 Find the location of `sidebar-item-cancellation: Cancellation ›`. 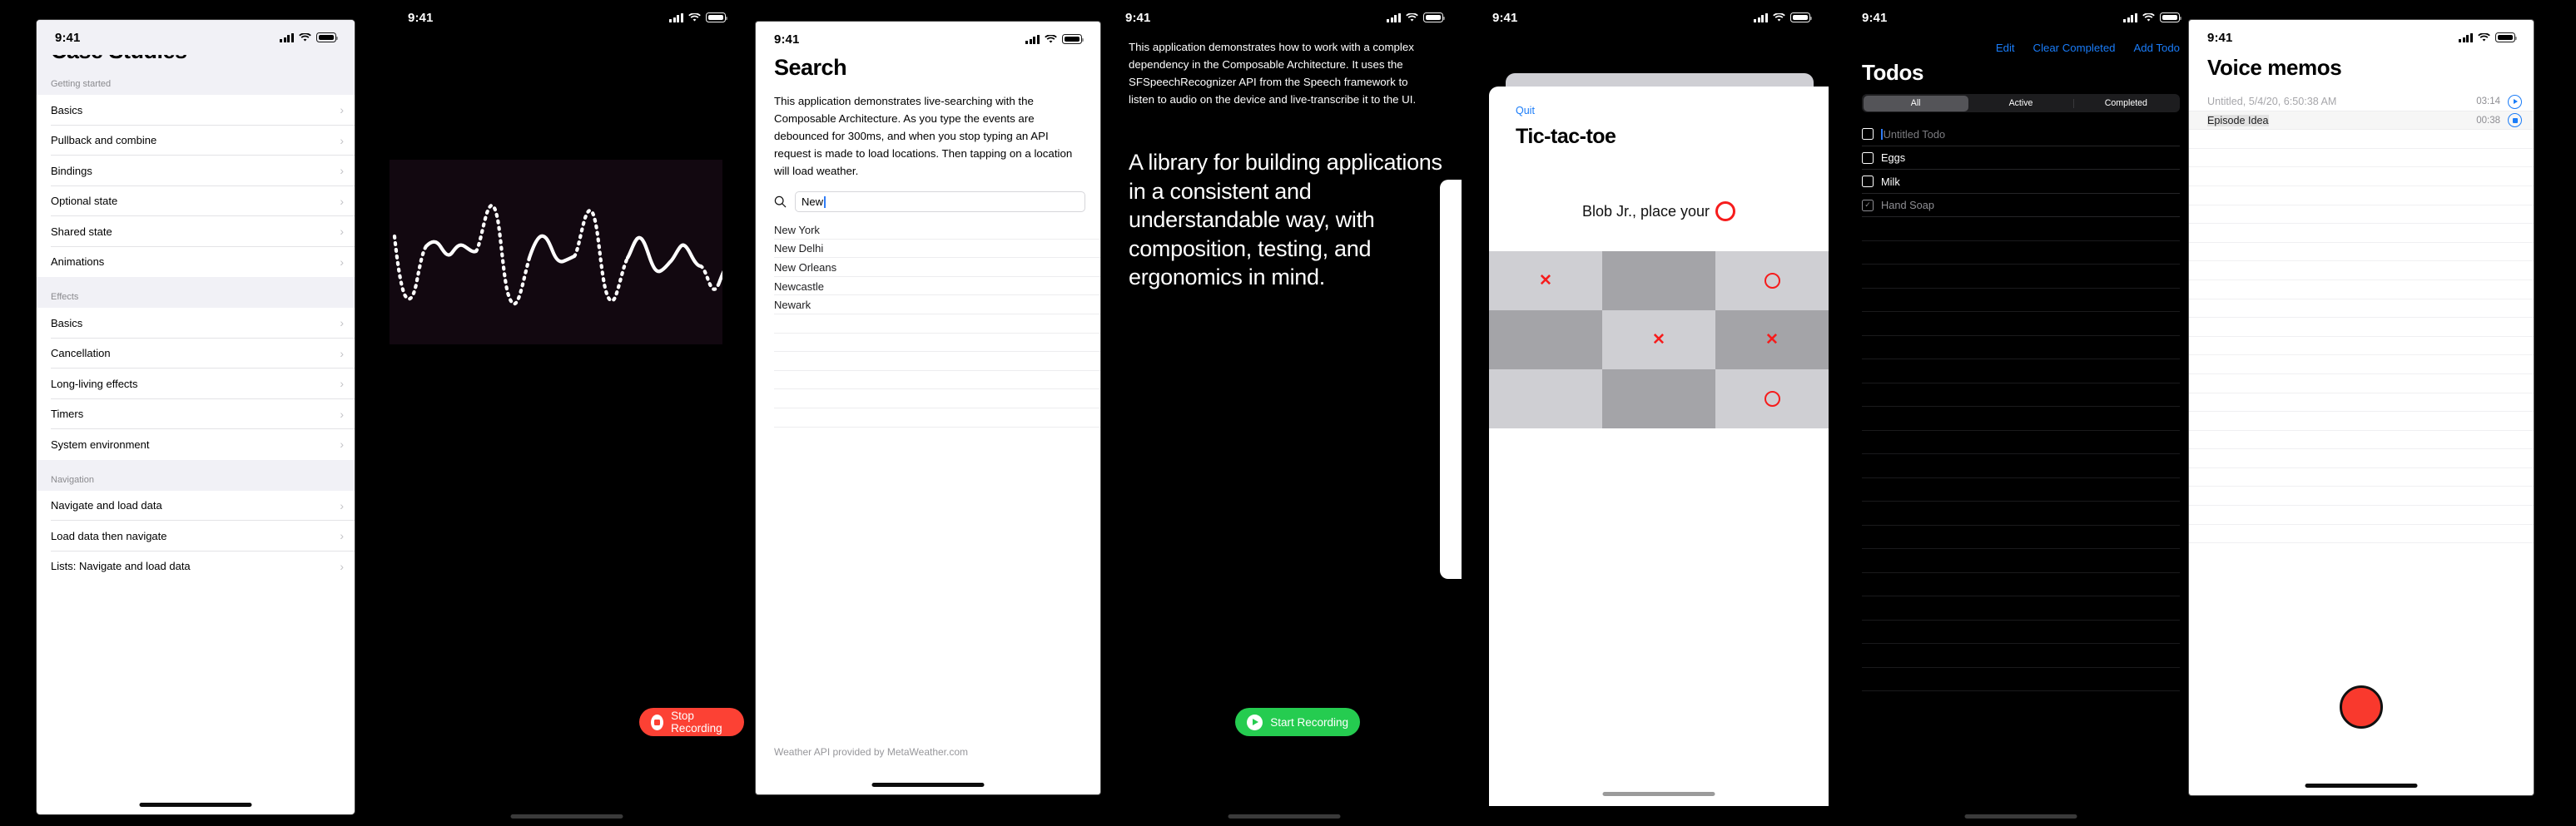

sidebar-item-cancellation: Cancellation › is located at coordinates (196, 353).